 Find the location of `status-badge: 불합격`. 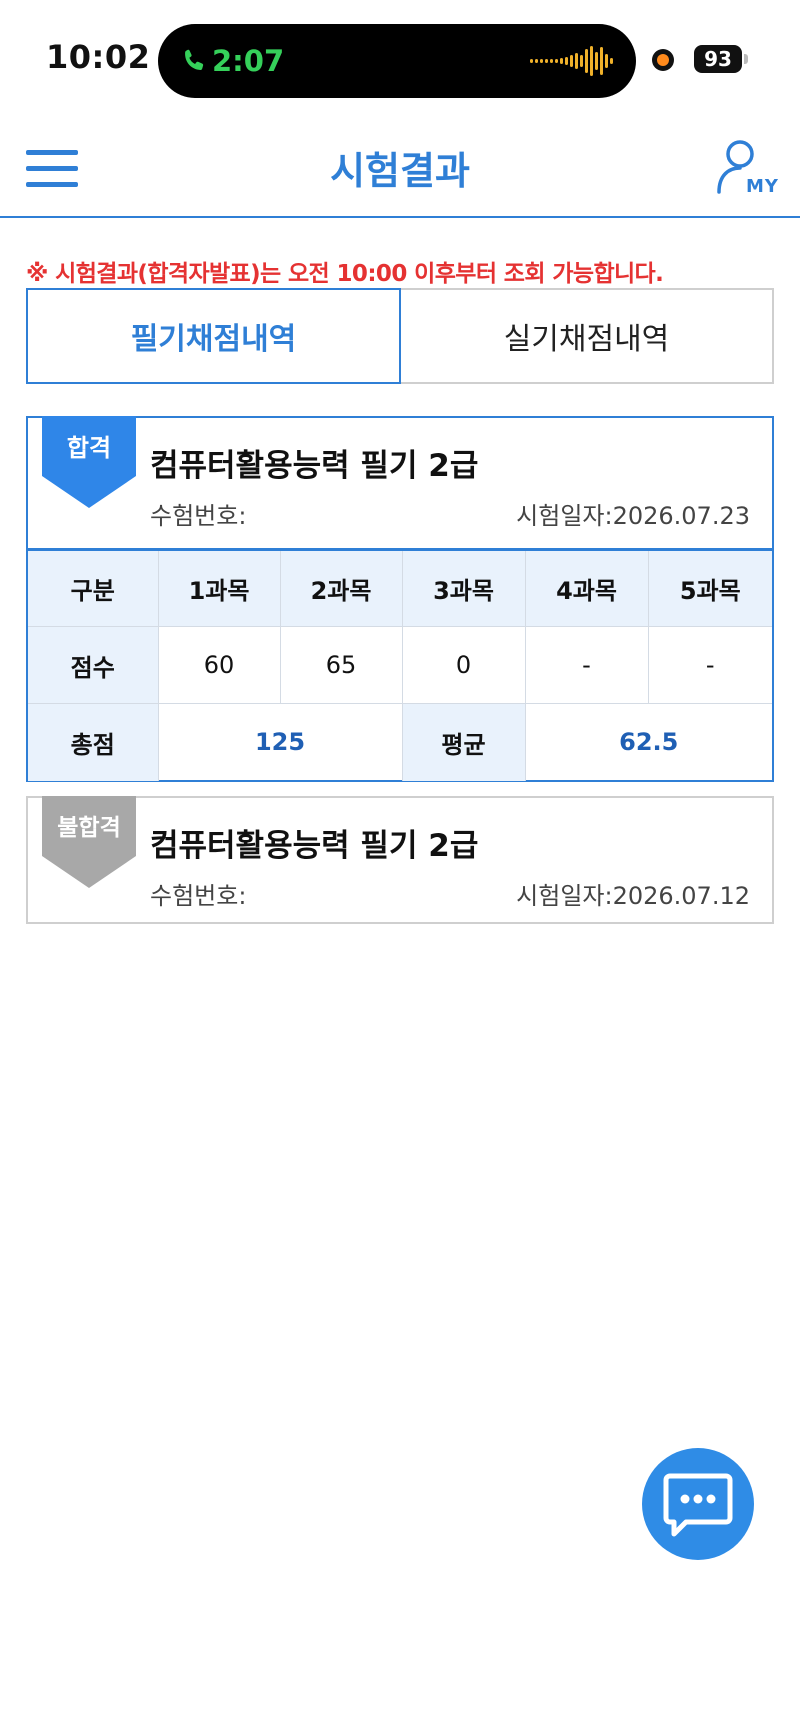

status-badge: 불합격 is located at coordinates (89, 828).